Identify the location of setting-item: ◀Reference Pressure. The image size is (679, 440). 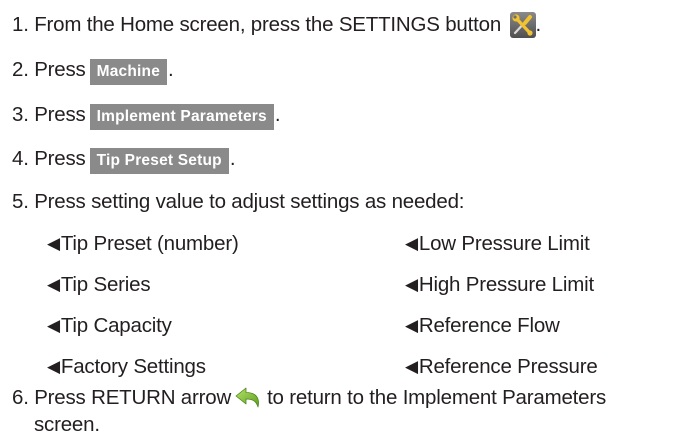
(501, 367).